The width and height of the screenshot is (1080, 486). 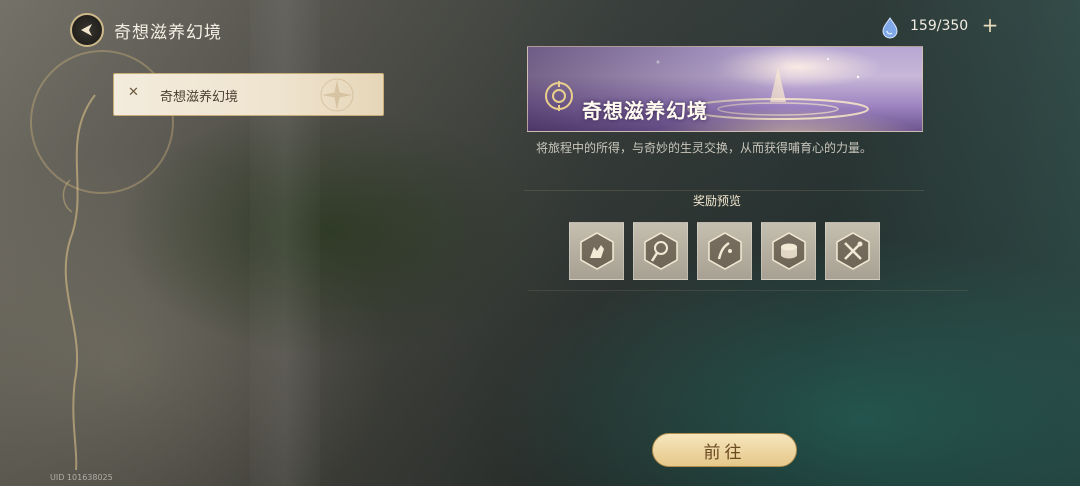 I want to click on go-button-label: 前往, so click(x=724, y=452).